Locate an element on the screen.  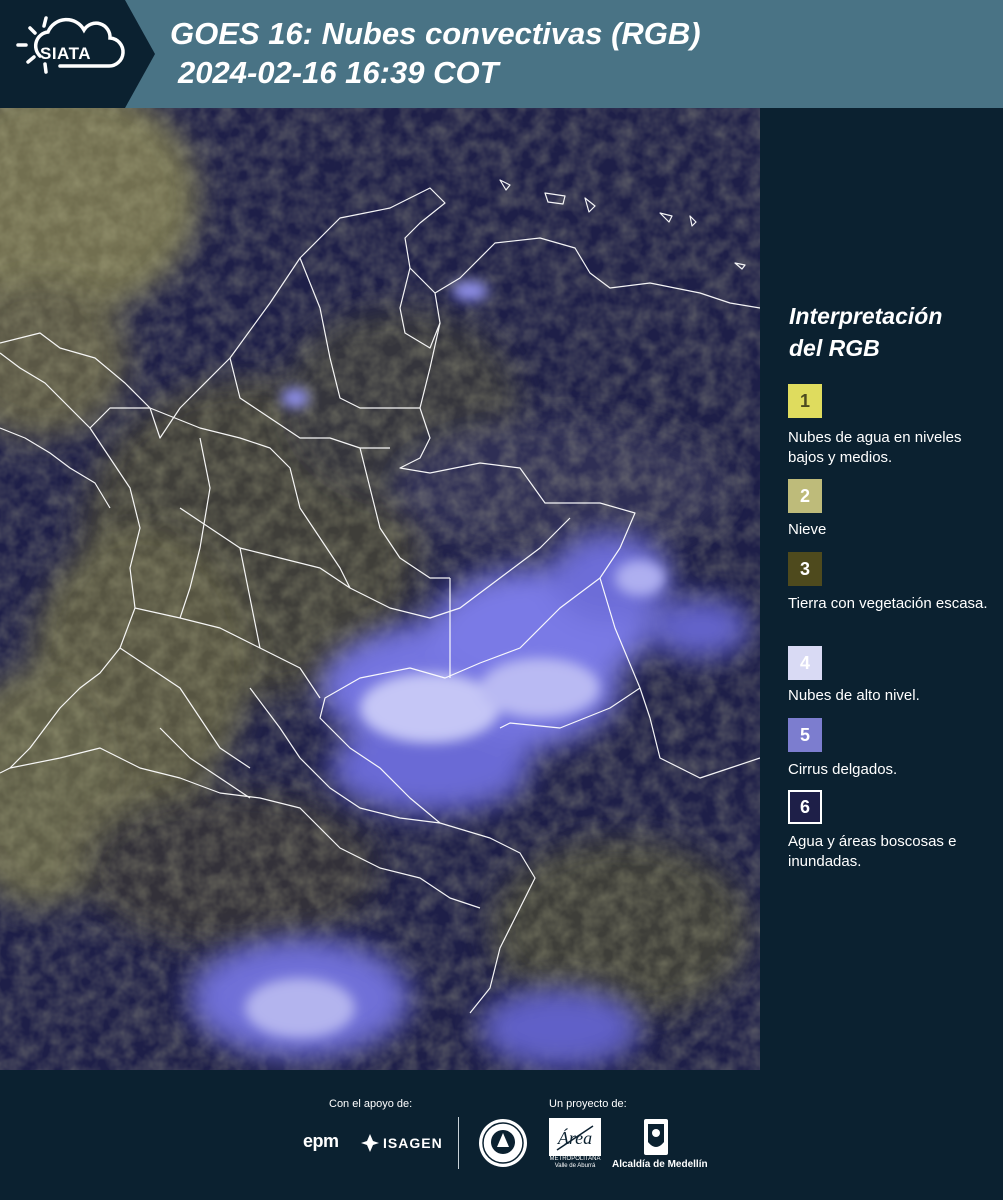
amva-caption: METROPOLITANA Valle de Aburrá is located at coordinates (575, 1163).